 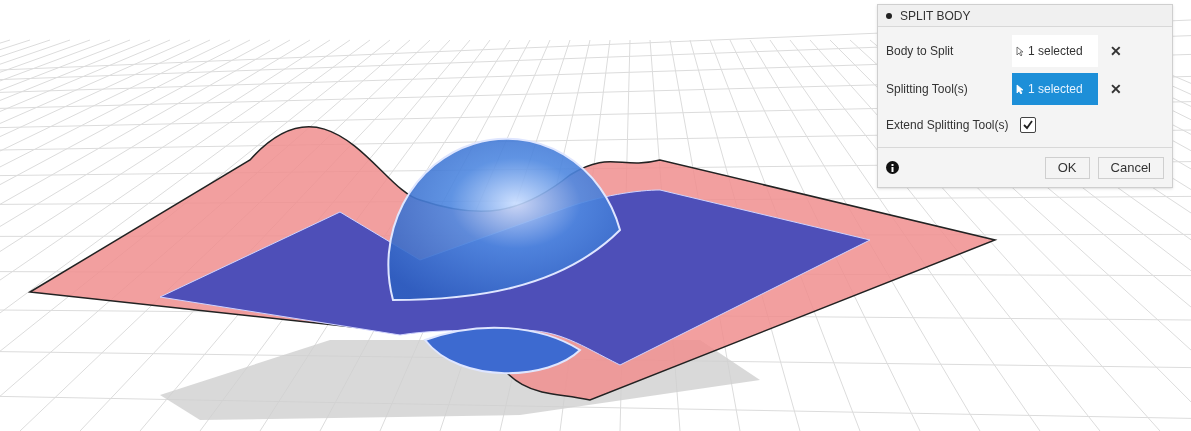 I want to click on check-icon, so click(x=1028, y=125).